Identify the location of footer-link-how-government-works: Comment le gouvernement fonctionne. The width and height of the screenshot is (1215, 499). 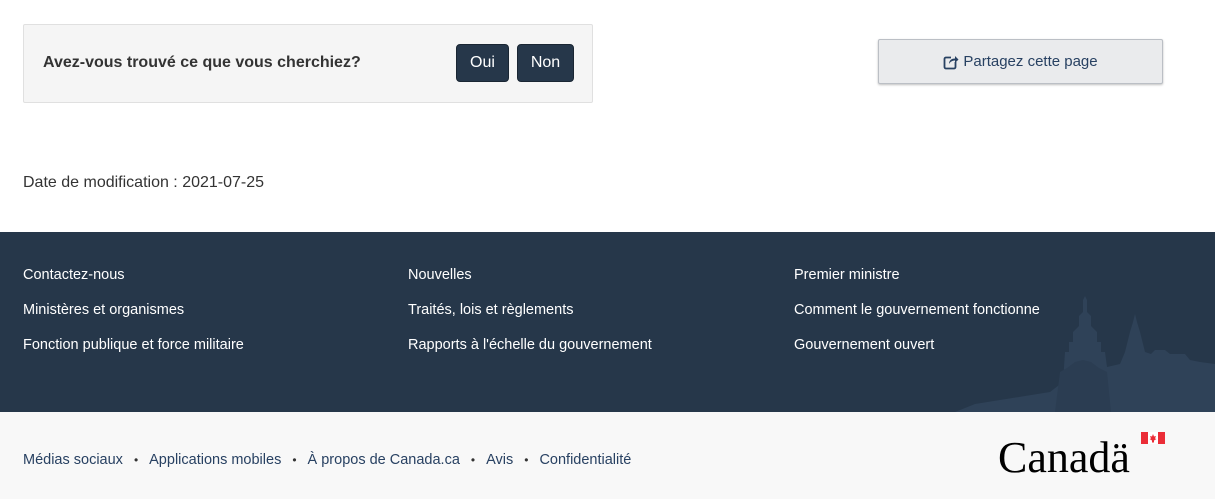
(917, 310).